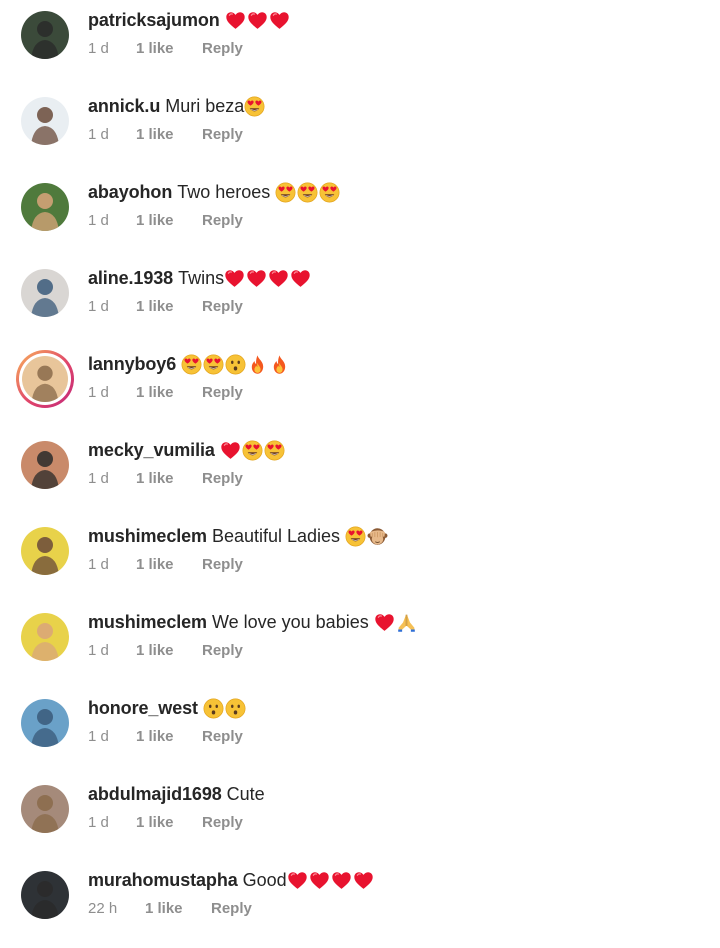 The height and width of the screenshot is (948, 720). What do you see at coordinates (360, 903) in the screenshot?
I see `comment-item: murahomustapha Good 22 h 1 like Reply` at bounding box center [360, 903].